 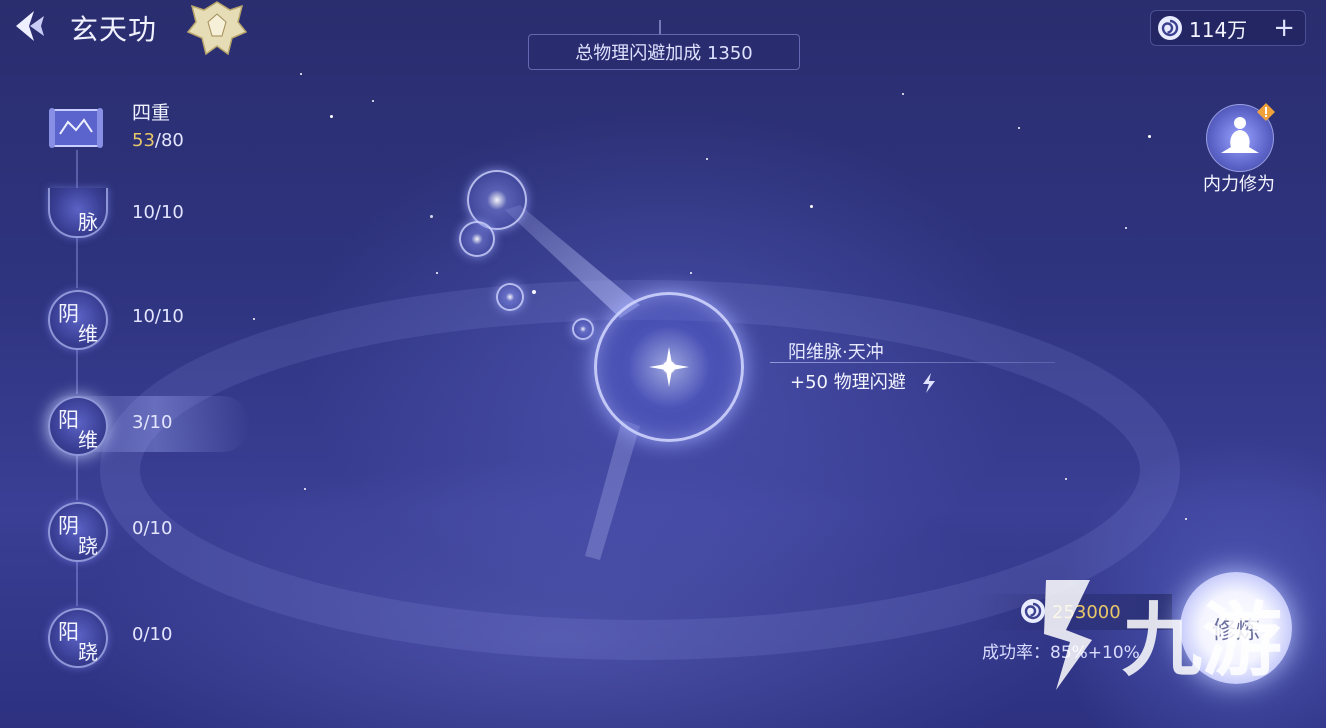 I want to click on meridian-item-1: 脉 10/10, so click(x=160, y=224).